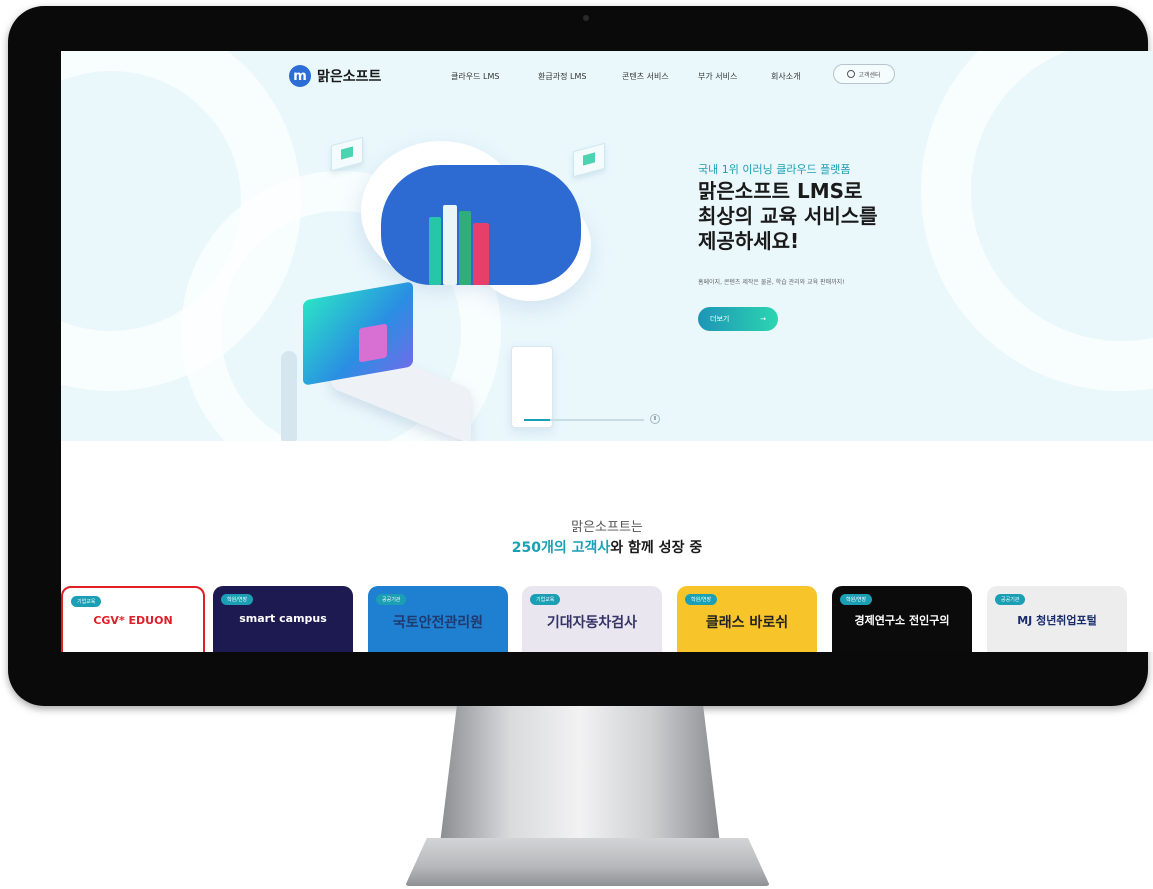 The width and height of the screenshot is (1153, 889). I want to click on client-card: 기업교육기대자동차검사, so click(592, 619).